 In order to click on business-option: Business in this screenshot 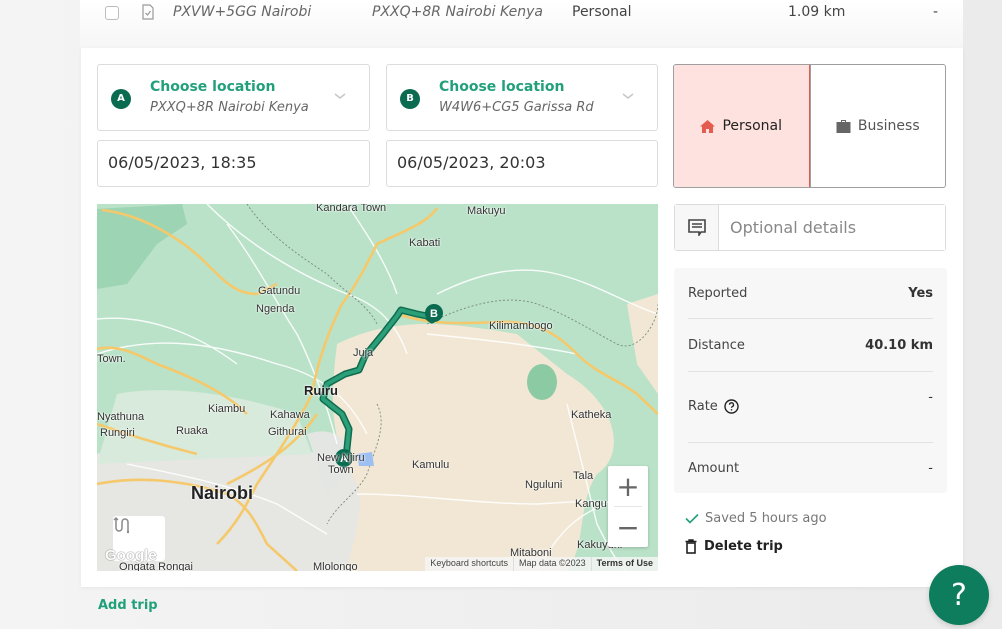, I will do `click(877, 126)`.